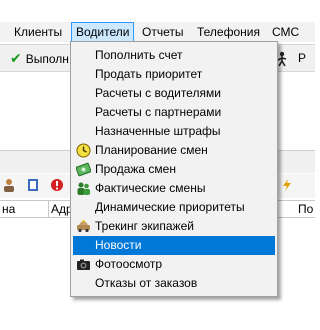  I want to click on menu-item-photo-inspection: Фотоосмотр, so click(174, 264).